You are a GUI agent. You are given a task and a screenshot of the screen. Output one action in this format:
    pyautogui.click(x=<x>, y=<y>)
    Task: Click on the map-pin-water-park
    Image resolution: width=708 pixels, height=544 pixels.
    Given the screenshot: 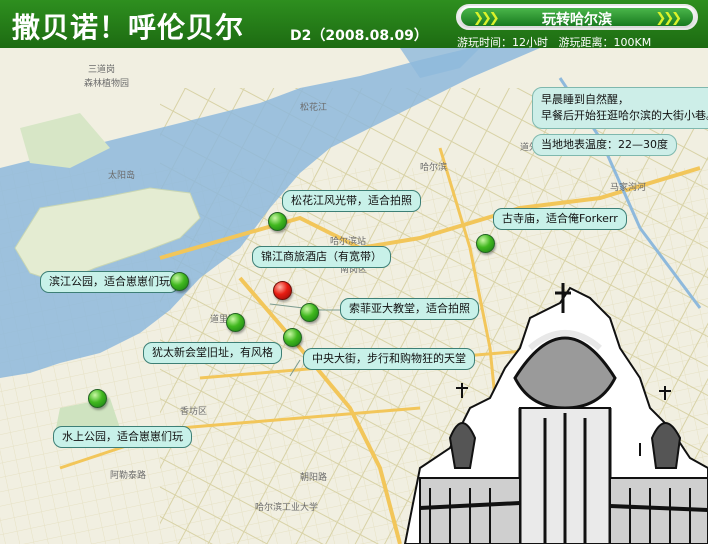 What is the action you would take?
    pyautogui.click(x=97, y=398)
    